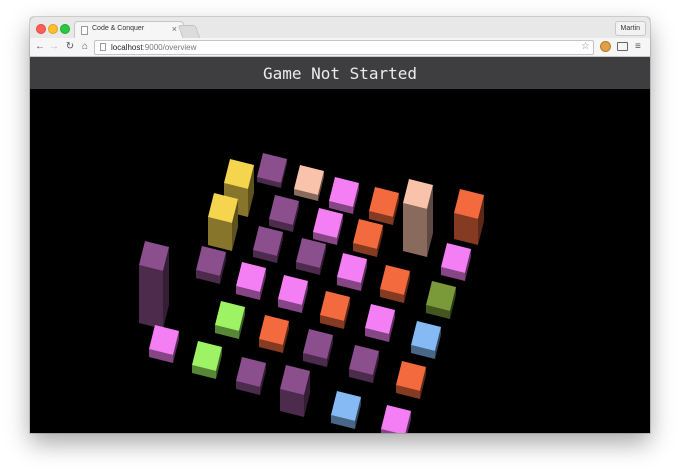 The width and height of the screenshot is (680, 476). I want to click on block-top-face, so click(396, 419).